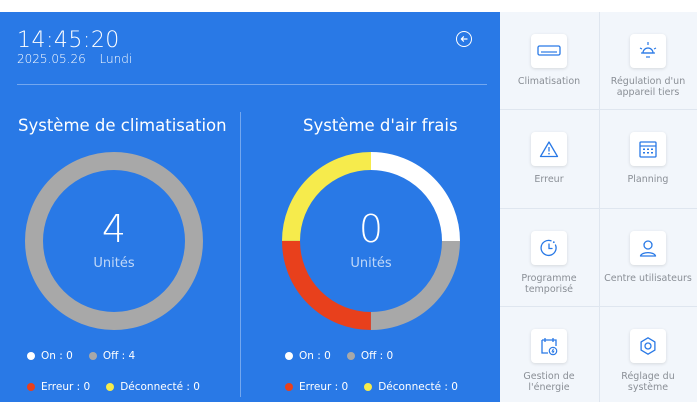  I want to click on exit-button, so click(464, 39).